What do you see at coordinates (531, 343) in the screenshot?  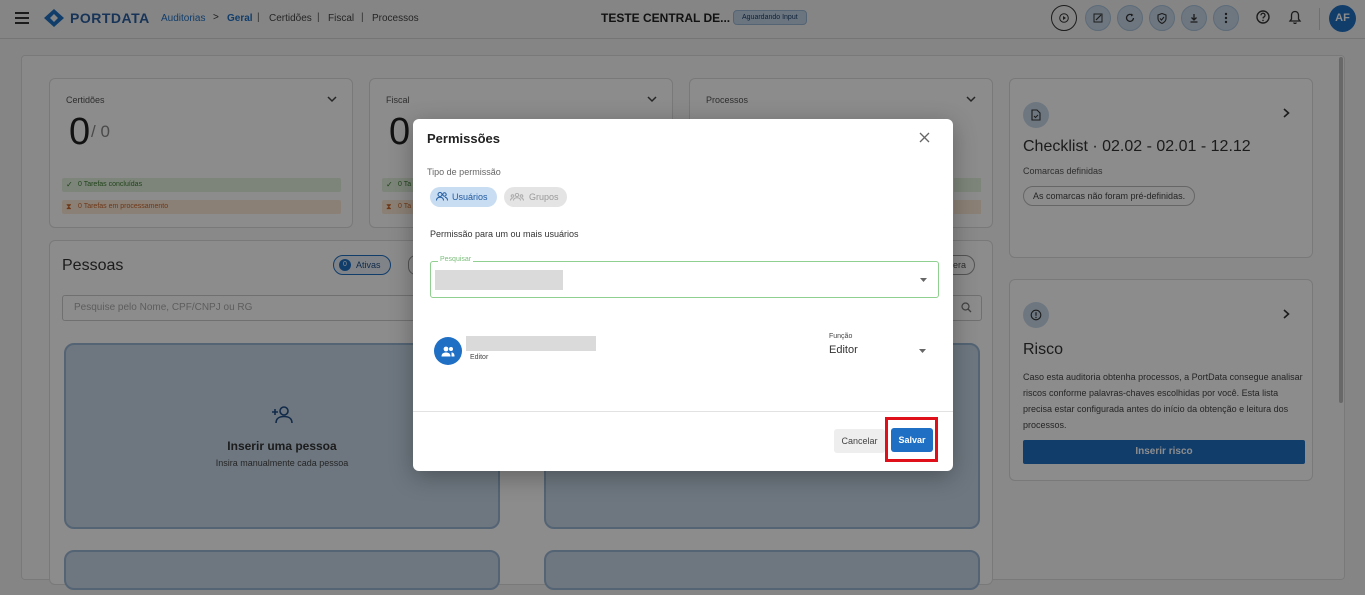 I see `user-name-redacted` at bounding box center [531, 343].